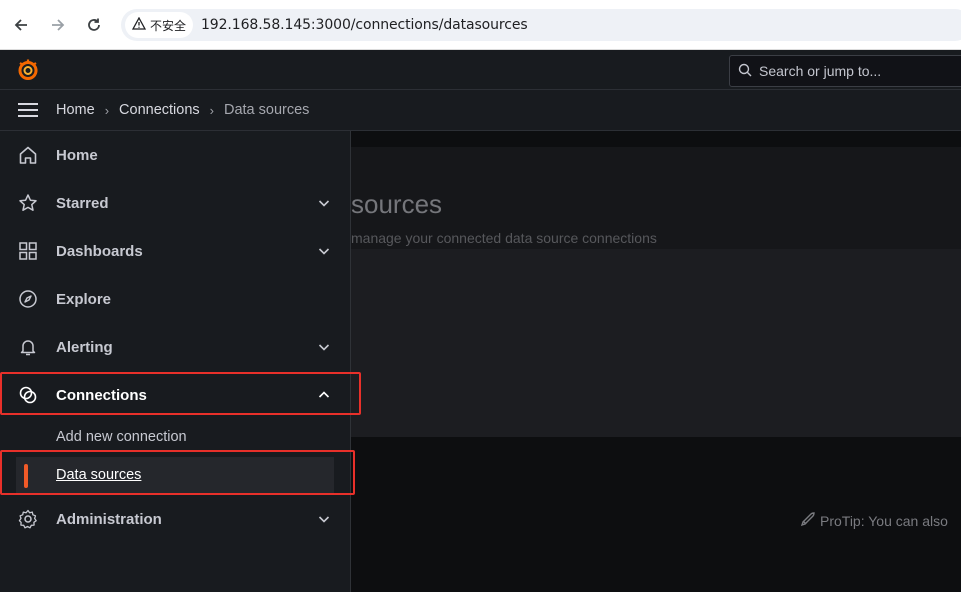 This screenshot has height=592, width=961. I want to click on sidebar-item-label: Alerting, so click(84, 347).